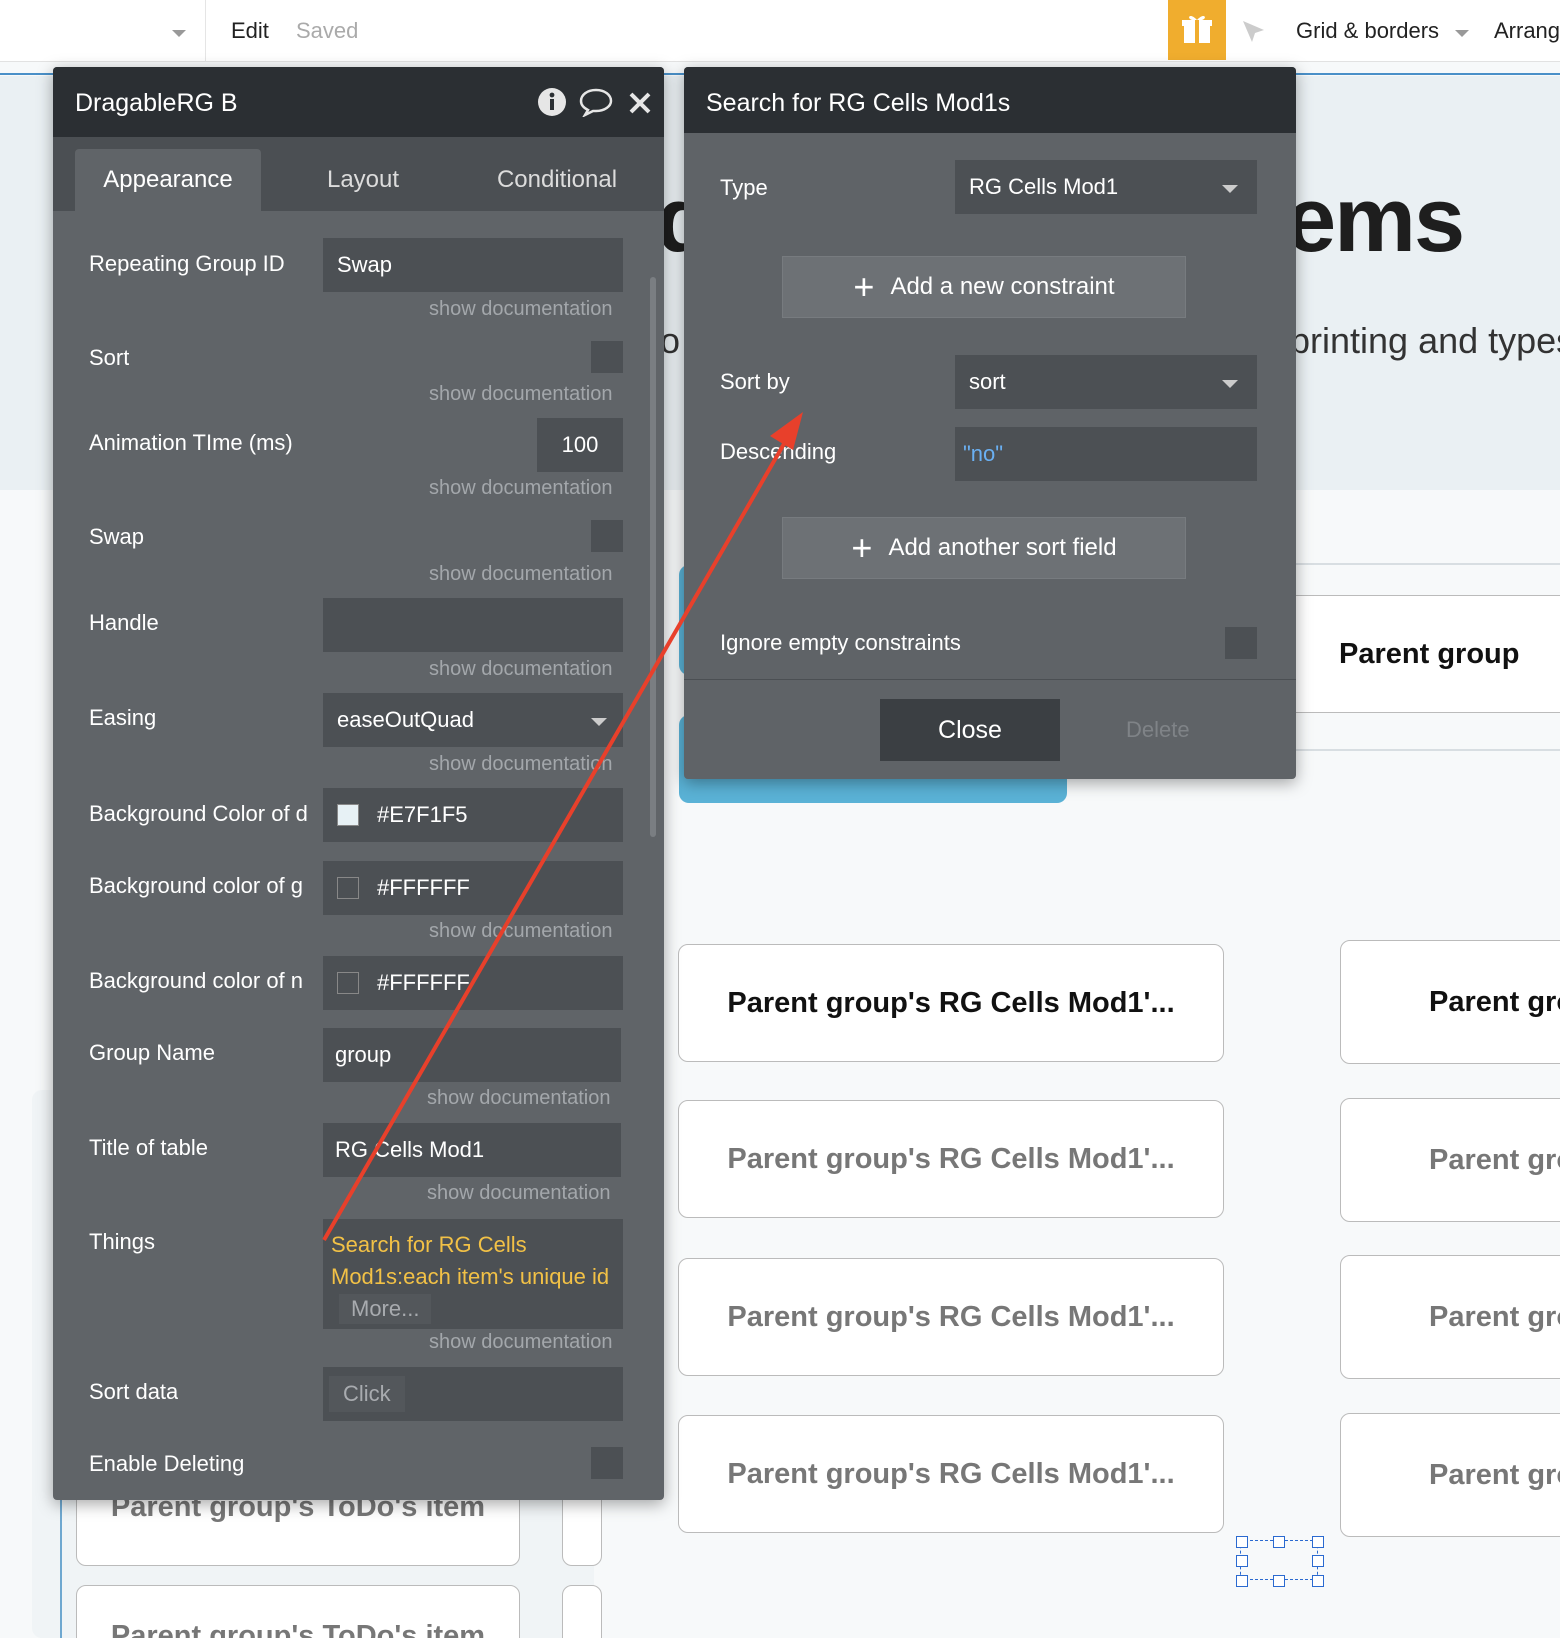 The width and height of the screenshot is (1560, 1638). What do you see at coordinates (970, 730) in the screenshot?
I see `close-button: Close` at bounding box center [970, 730].